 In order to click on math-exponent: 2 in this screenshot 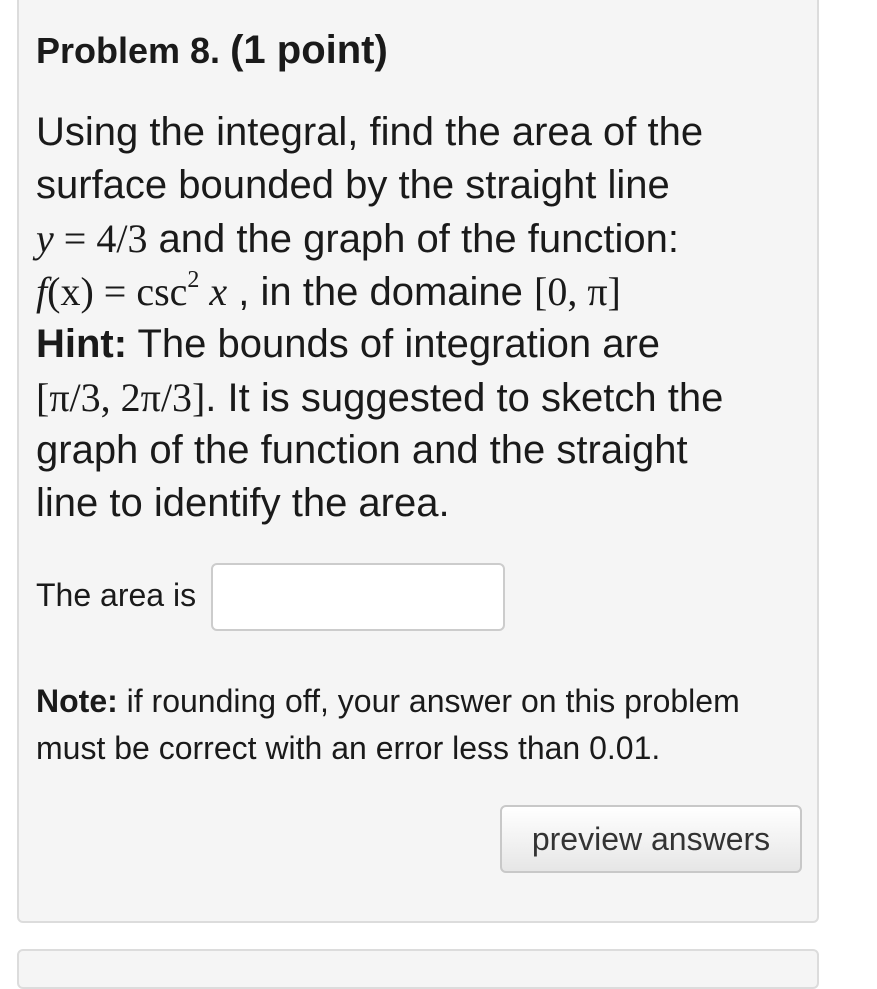, I will do `click(193, 280)`.